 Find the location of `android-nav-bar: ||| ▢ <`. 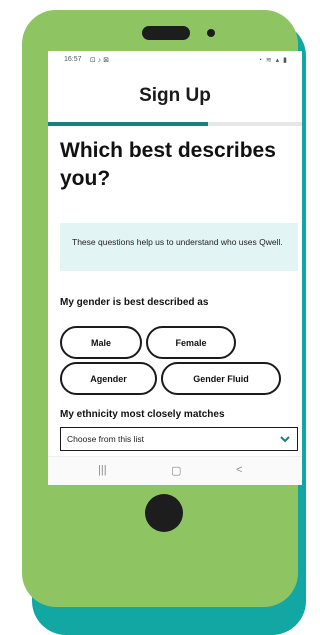

android-nav-bar: ||| ▢ < is located at coordinates (175, 470).